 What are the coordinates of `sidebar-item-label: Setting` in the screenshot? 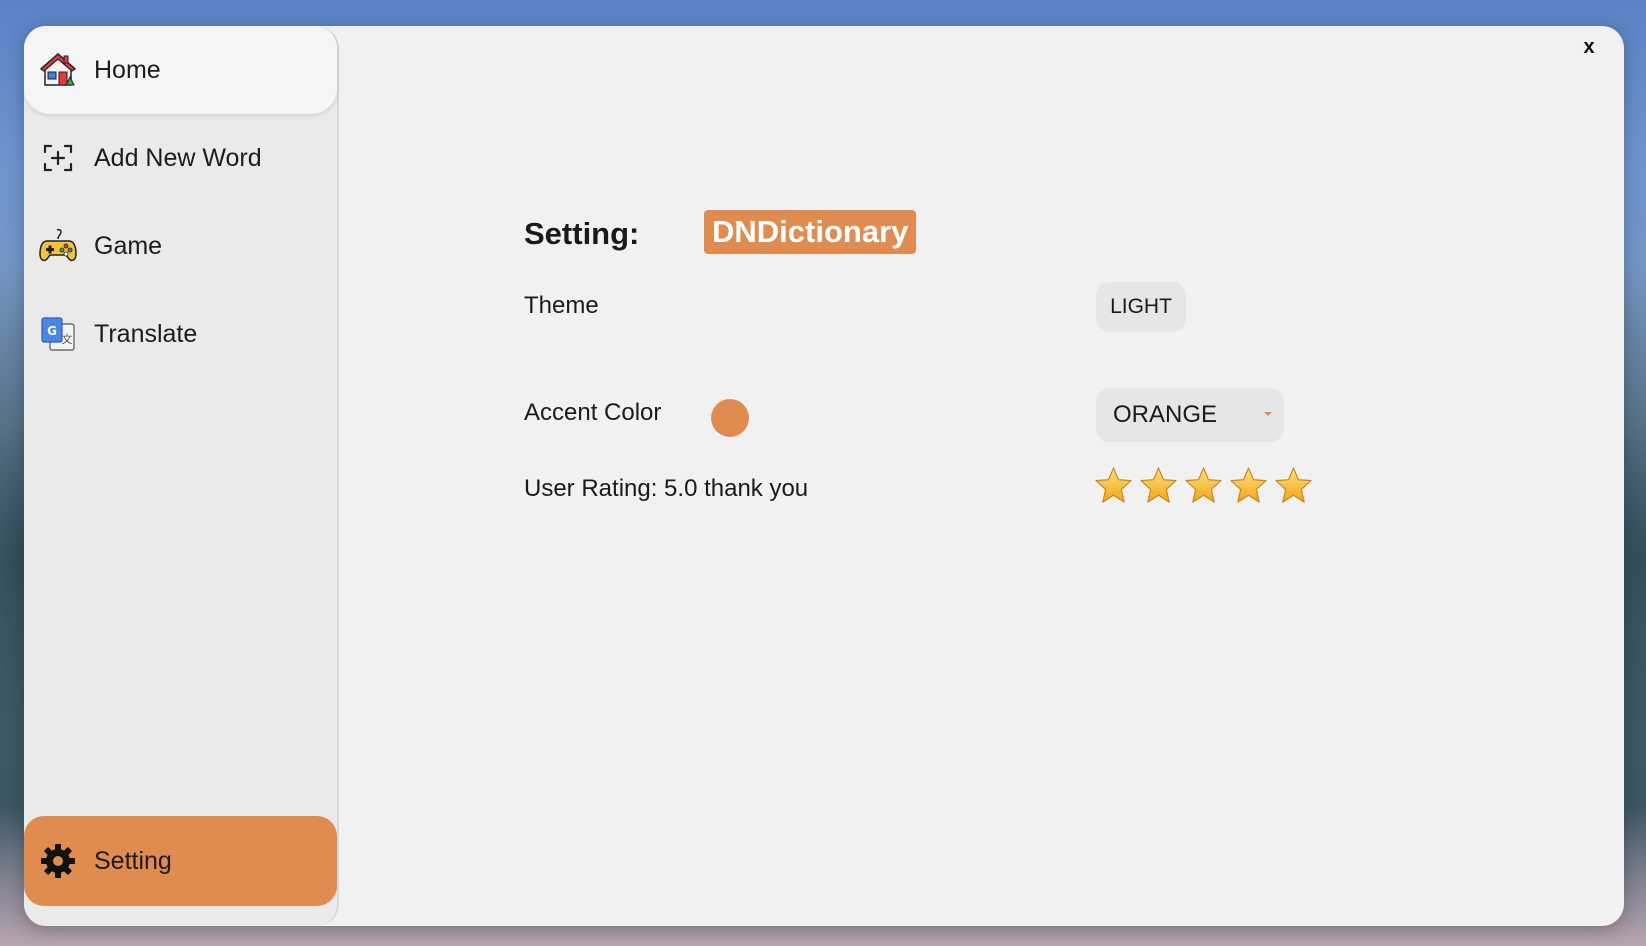 It's located at (133, 860).